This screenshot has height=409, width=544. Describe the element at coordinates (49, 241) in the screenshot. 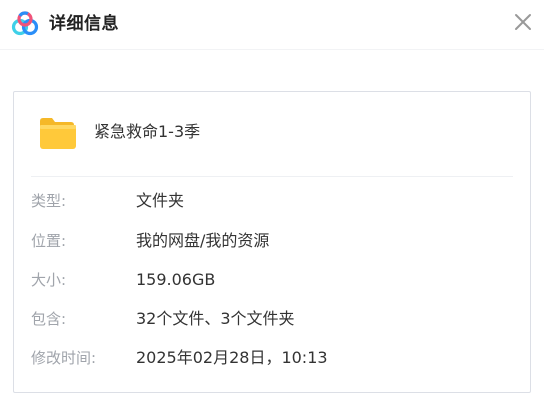

I see `detail-label: 位置:` at that location.